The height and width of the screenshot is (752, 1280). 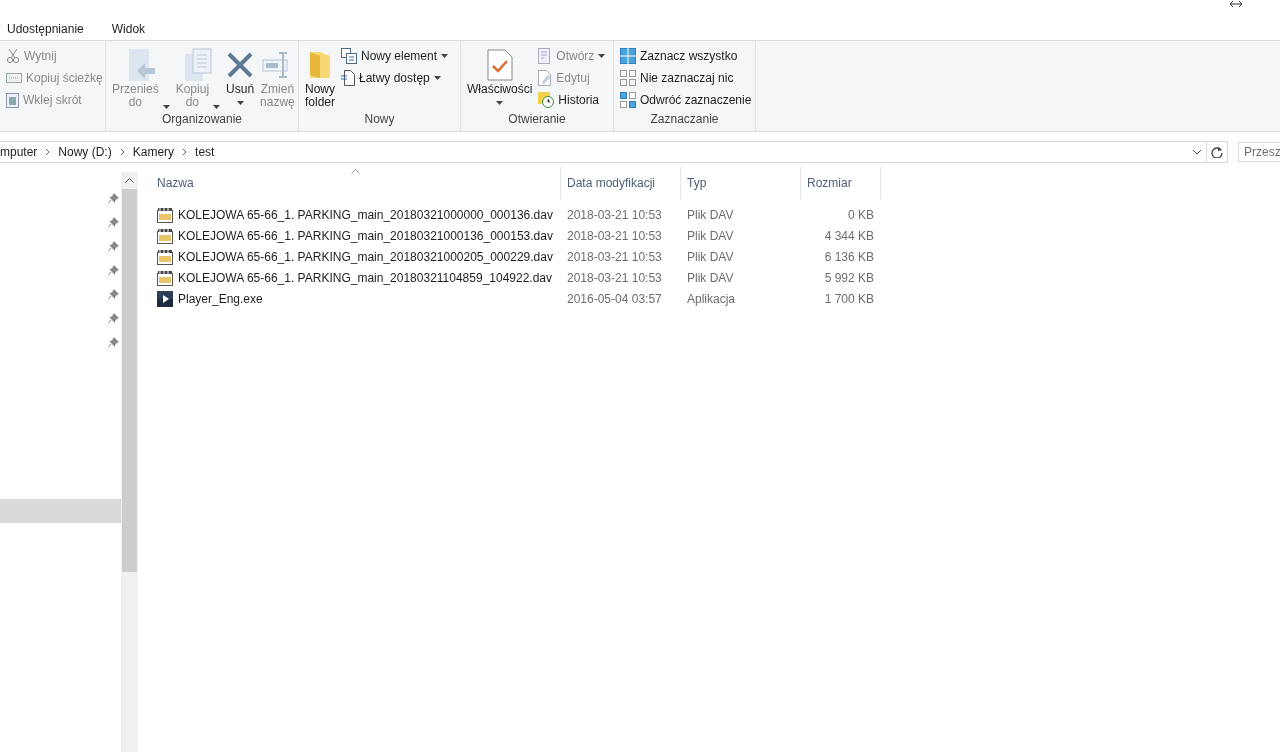 I want to click on ribbon-button: Nowy folder, so click(x=320, y=76).